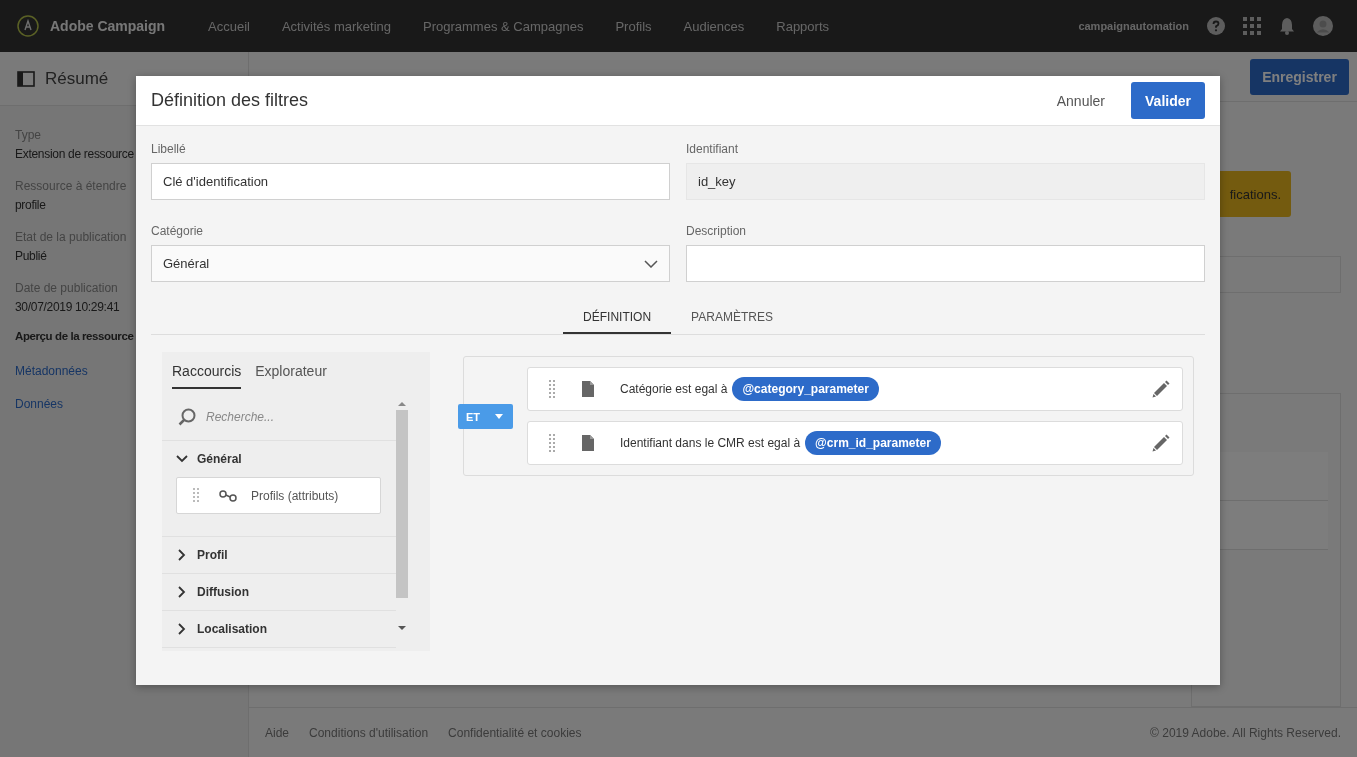 The image size is (1357, 757). What do you see at coordinates (410, 263) in the screenshot?
I see `dropdown: Général` at bounding box center [410, 263].